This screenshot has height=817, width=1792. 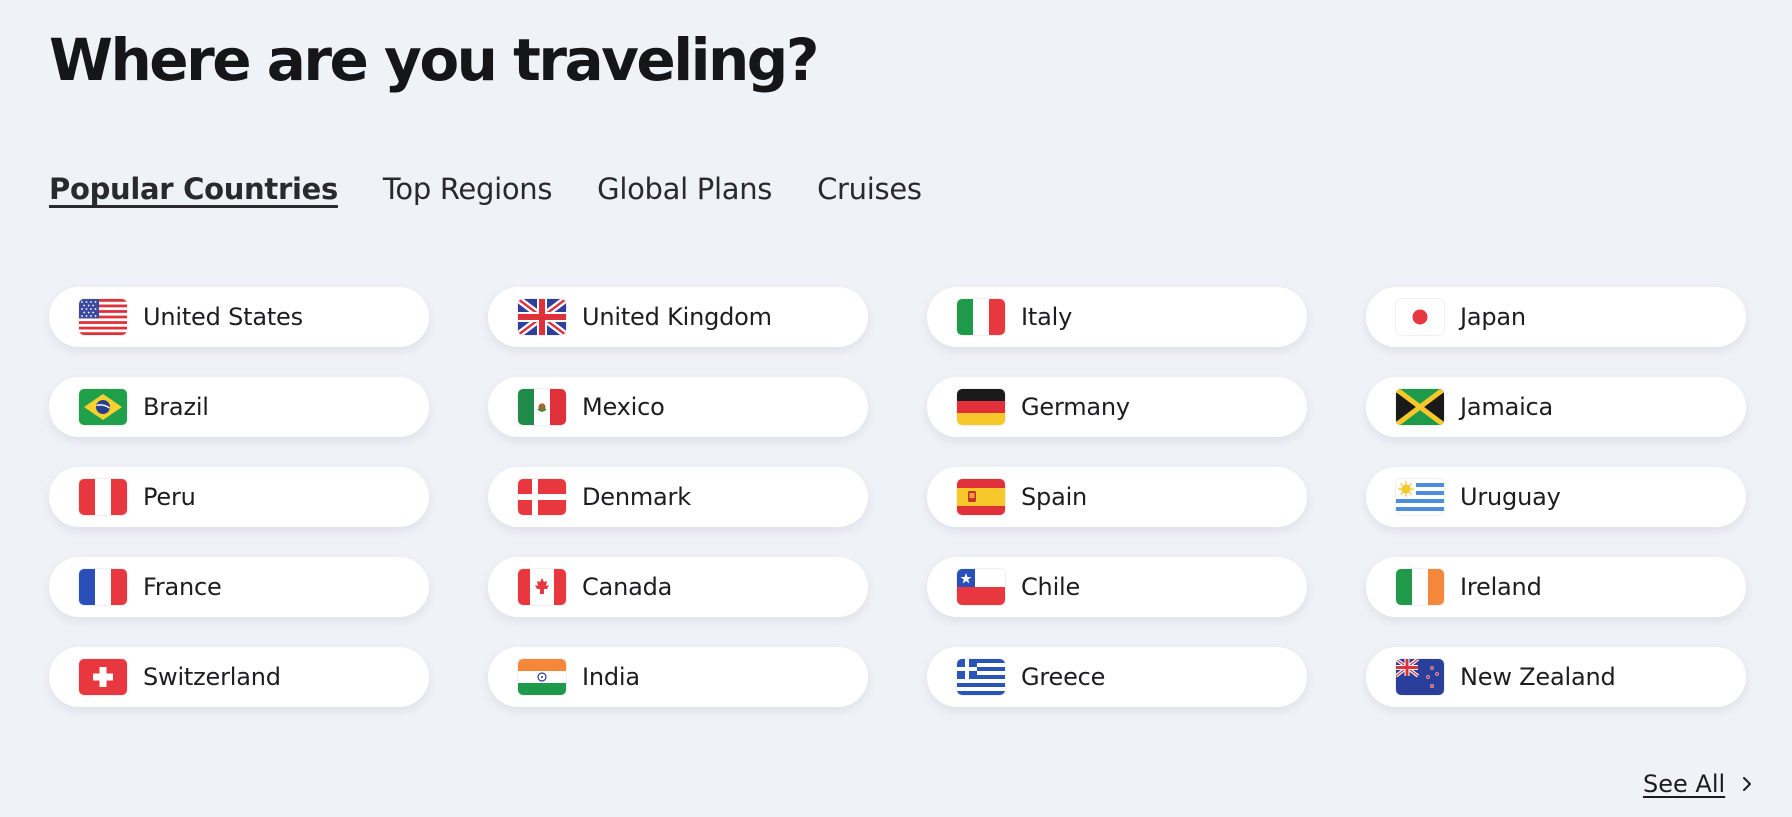 What do you see at coordinates (542, 677) in the screenshot?
I see `india-flag-icon` at bounding box center [542, 677].